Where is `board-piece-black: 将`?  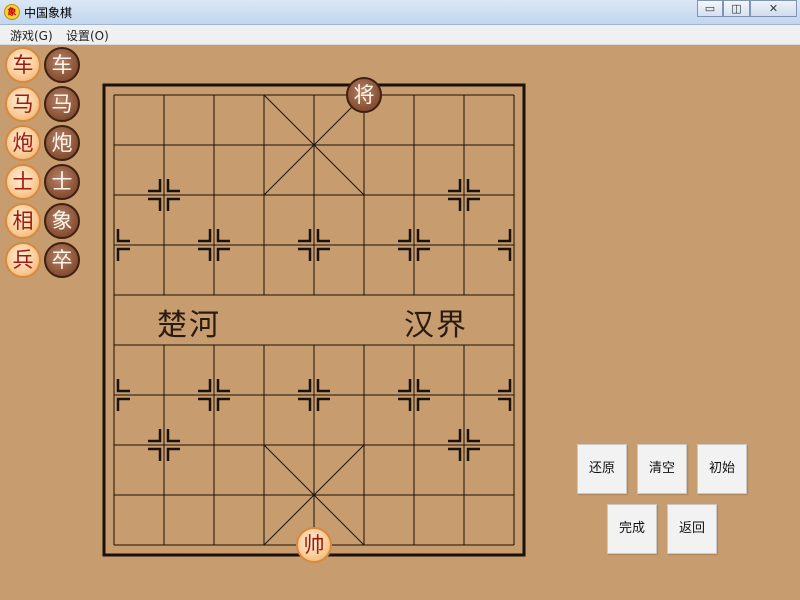
board-piece-black: 将 is located at coordinates (364, 95).